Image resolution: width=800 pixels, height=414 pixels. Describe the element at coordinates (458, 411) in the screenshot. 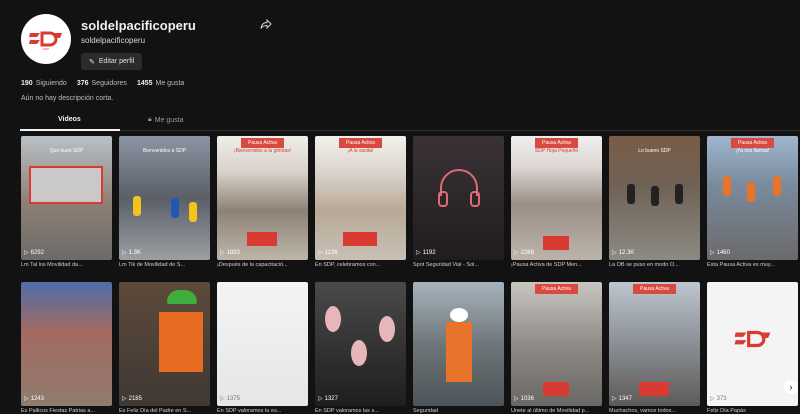

I see `video-caption: Seguridad` at that location.